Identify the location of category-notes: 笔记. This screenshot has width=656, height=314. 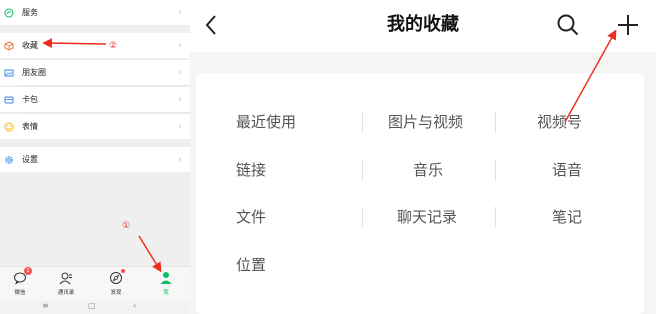
(567, 216).